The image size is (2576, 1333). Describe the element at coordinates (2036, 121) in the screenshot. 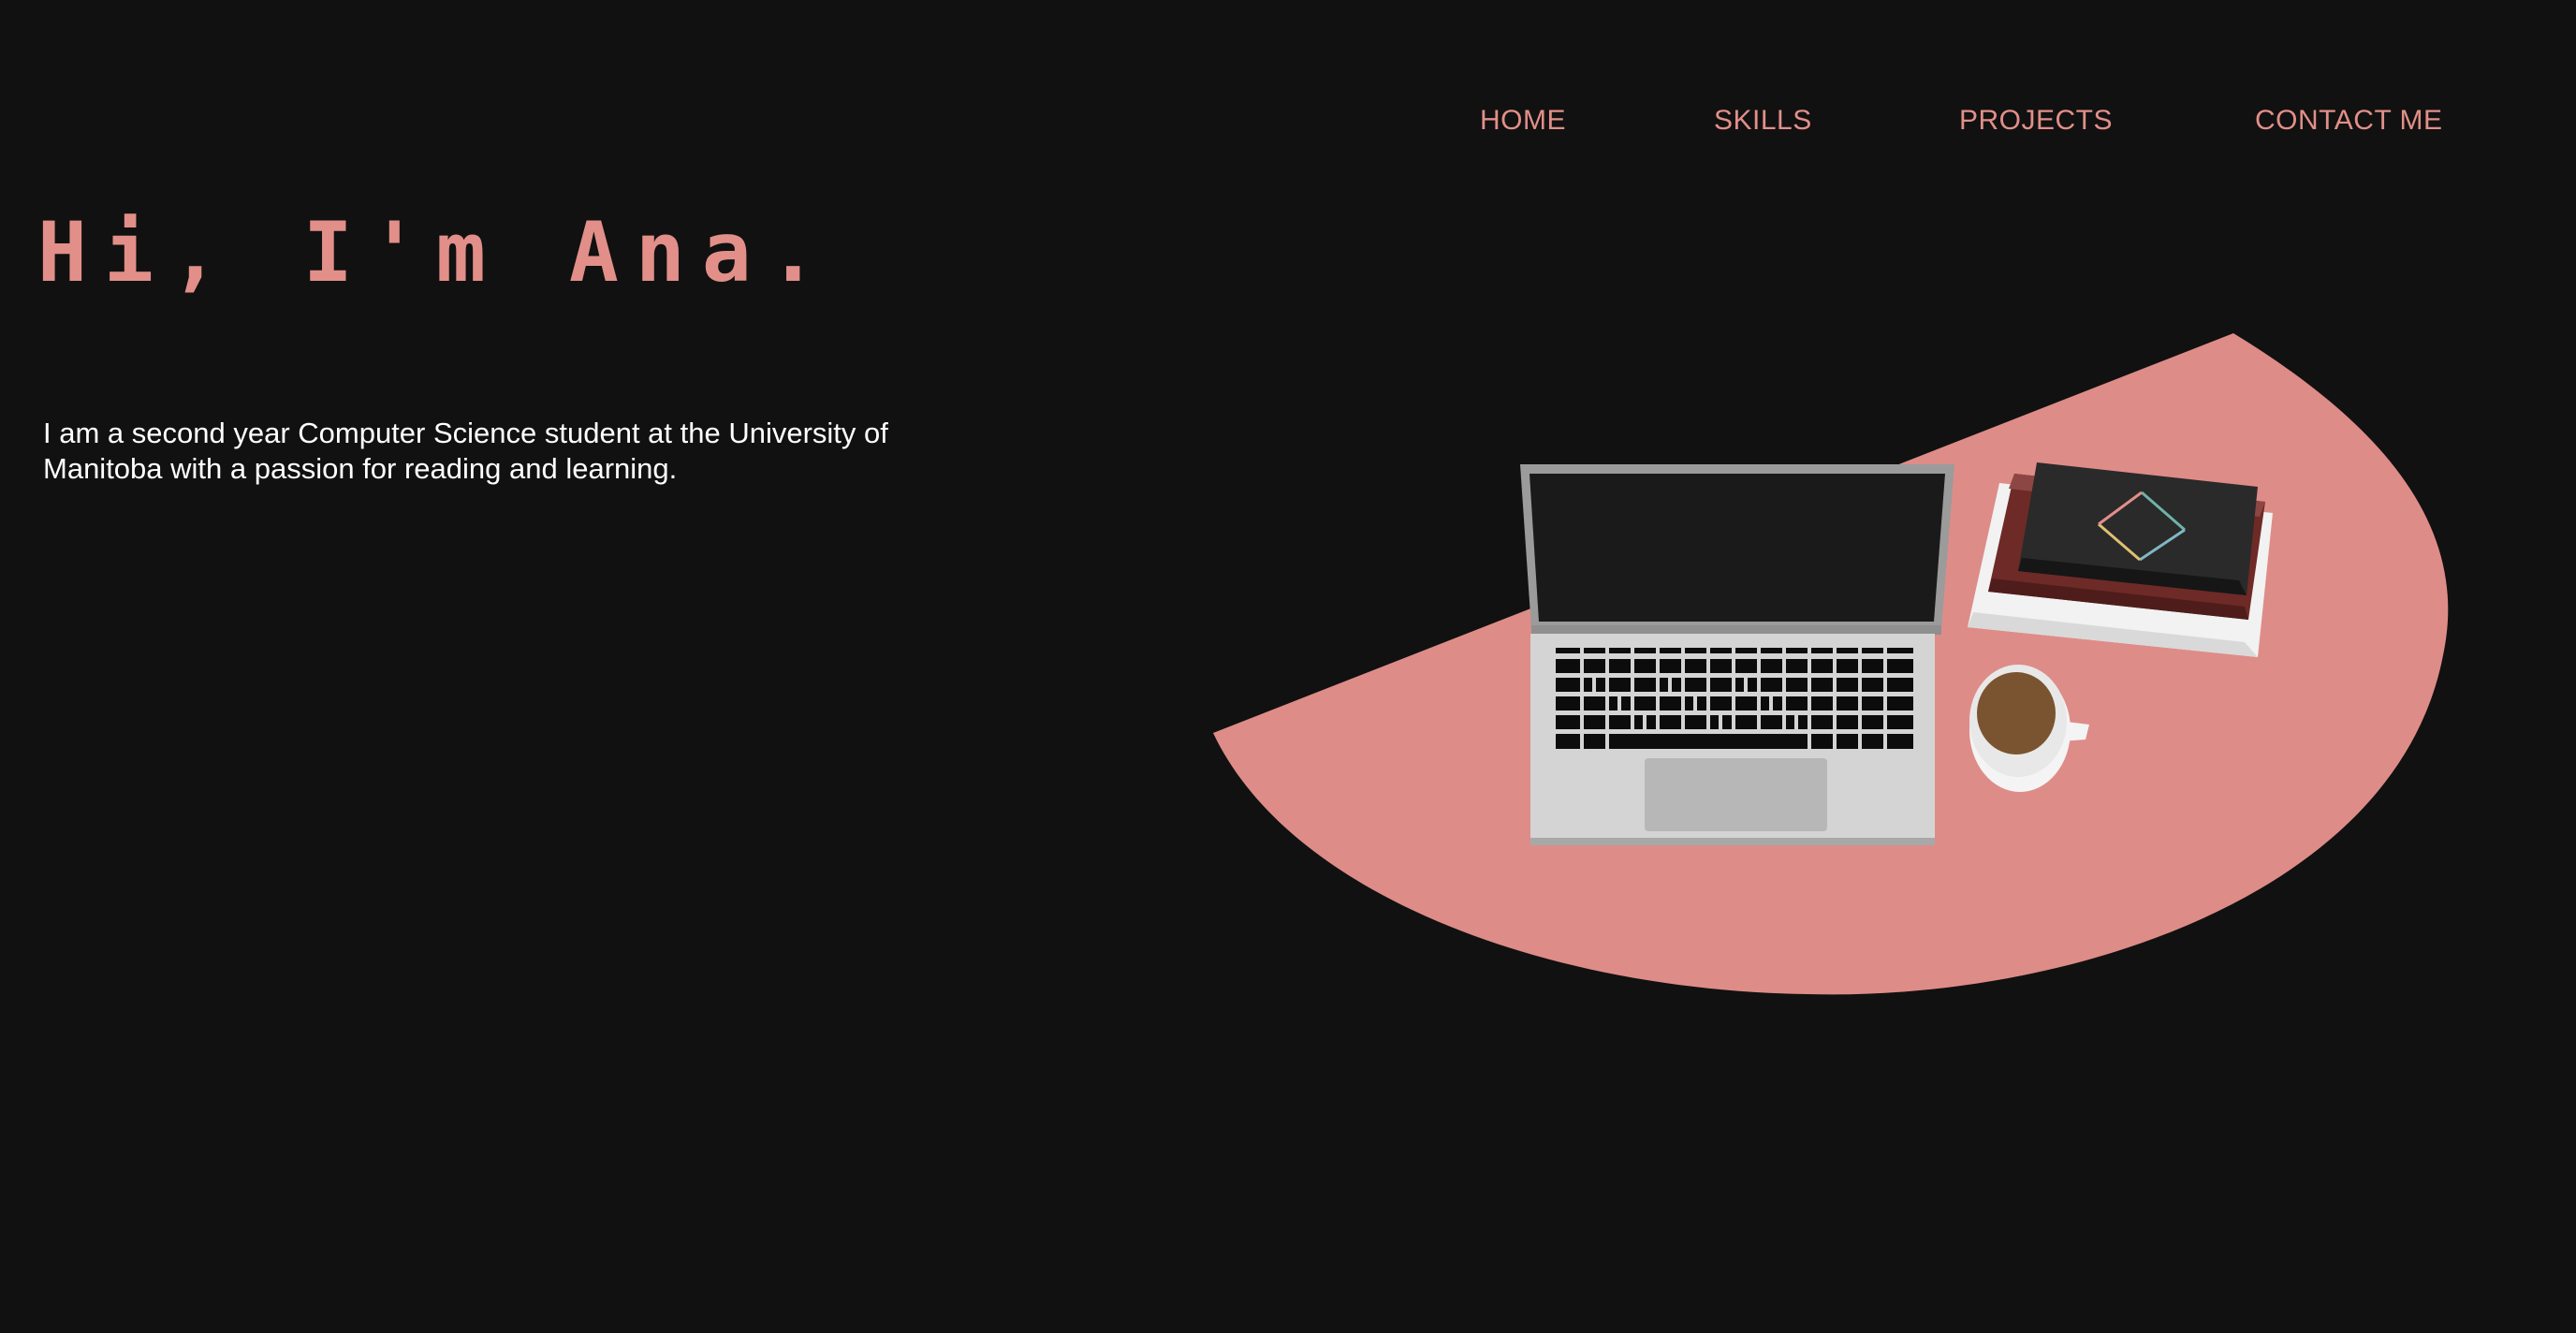

I see `nav-link-projects: PROJECTS` at that location.